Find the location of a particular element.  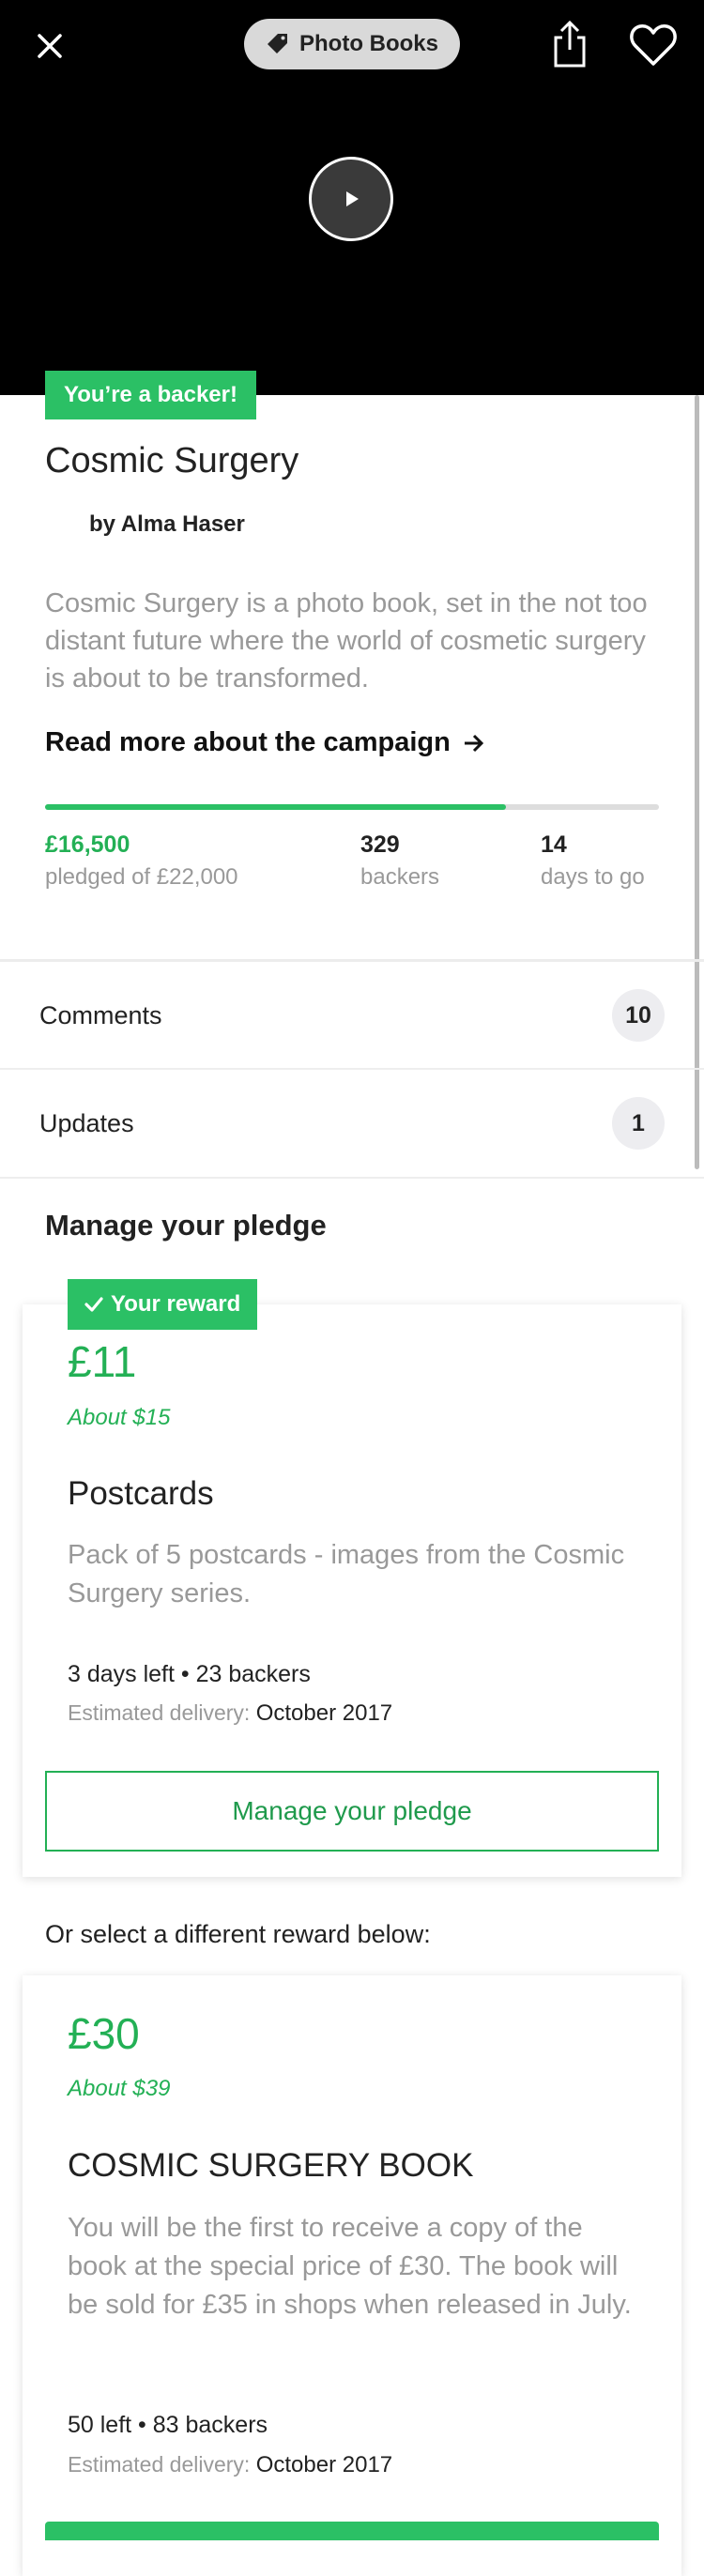

stat-backers: 329 backers is located at coordinates (399, 861).